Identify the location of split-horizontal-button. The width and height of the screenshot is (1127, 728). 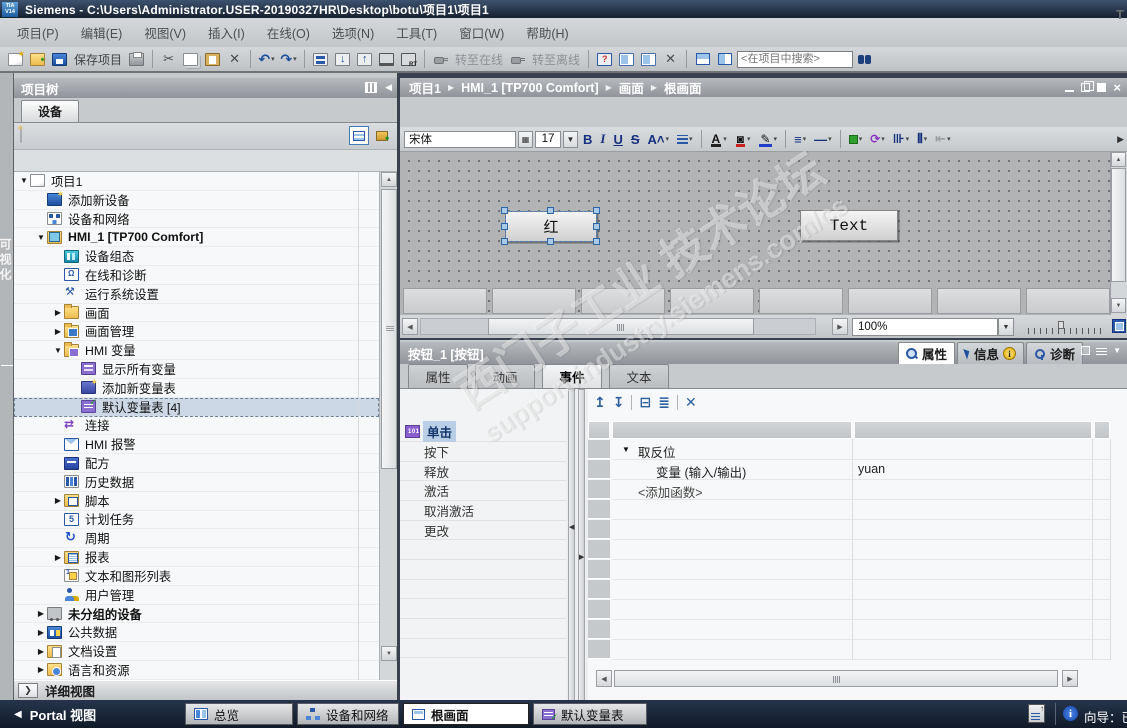
(702, 59).